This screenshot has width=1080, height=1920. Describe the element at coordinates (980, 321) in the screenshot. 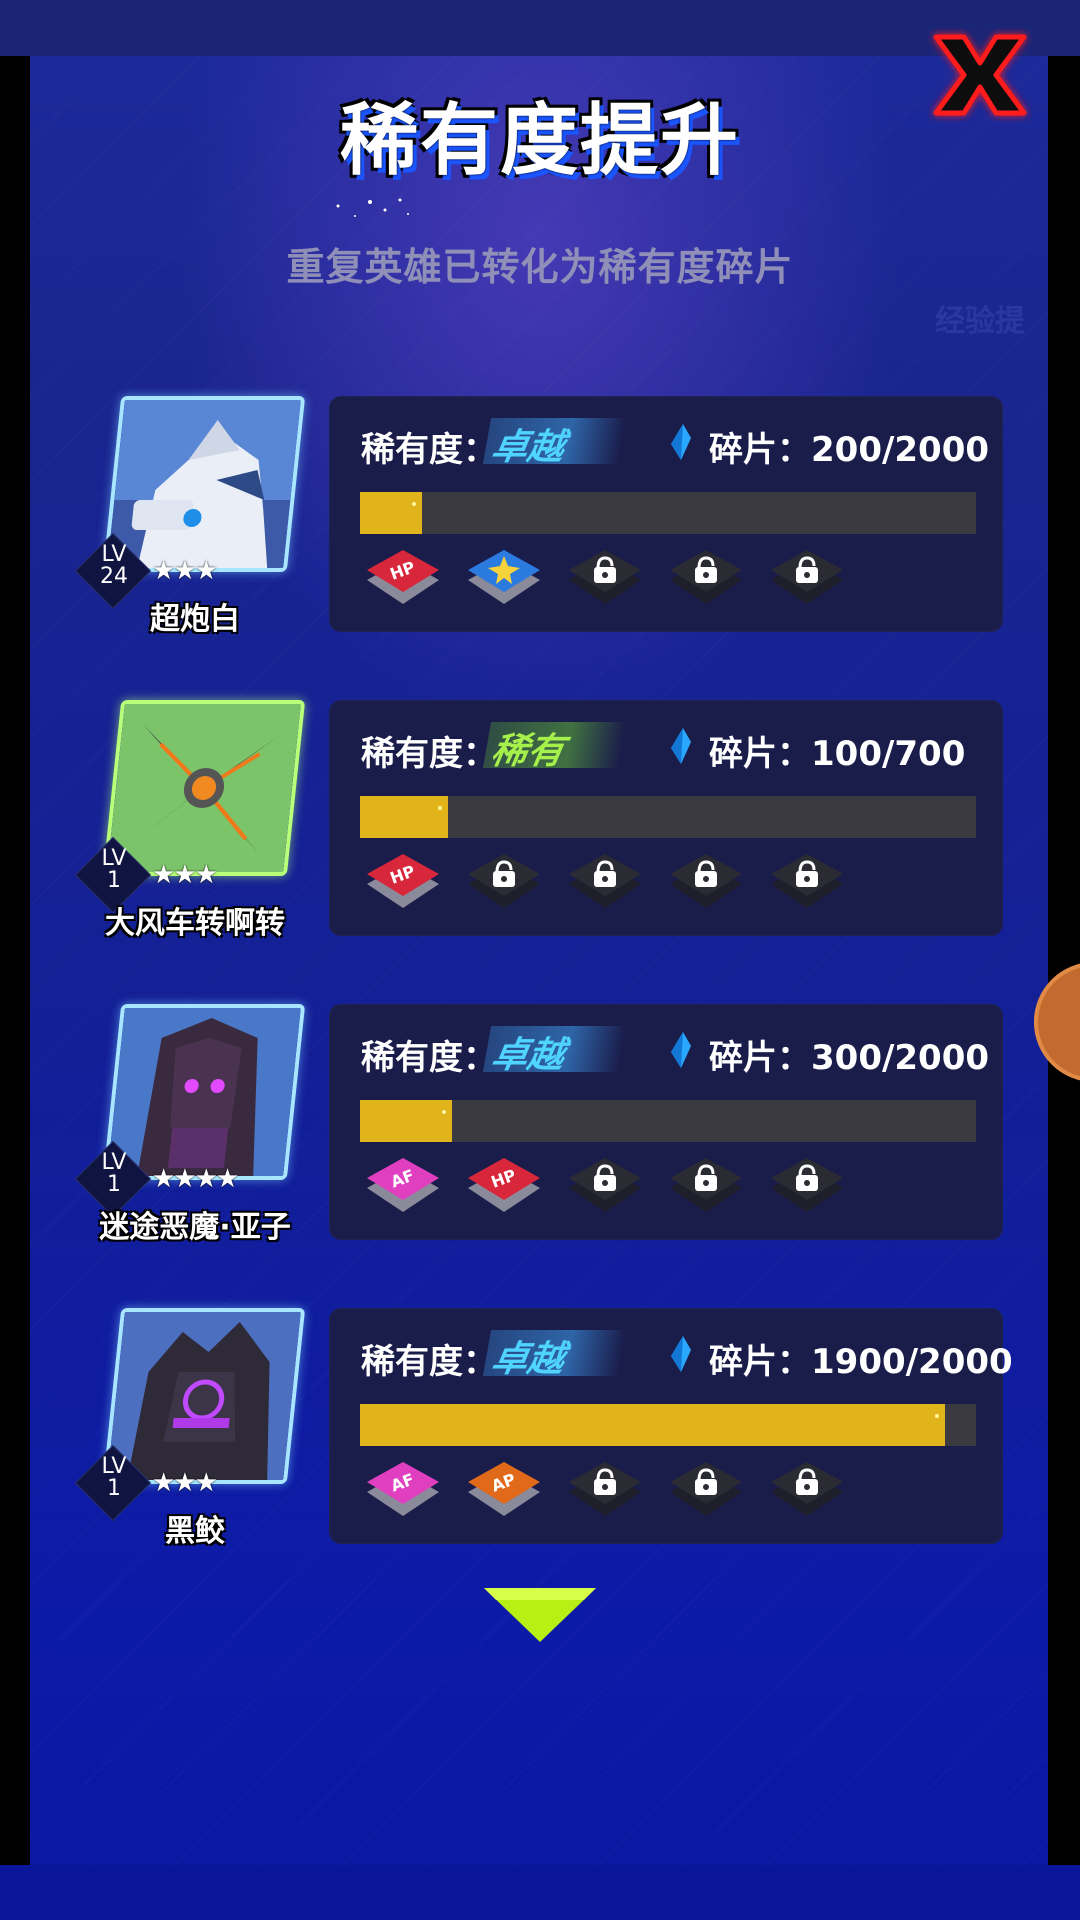

I see `background-hint-text: 经验提` at that location.